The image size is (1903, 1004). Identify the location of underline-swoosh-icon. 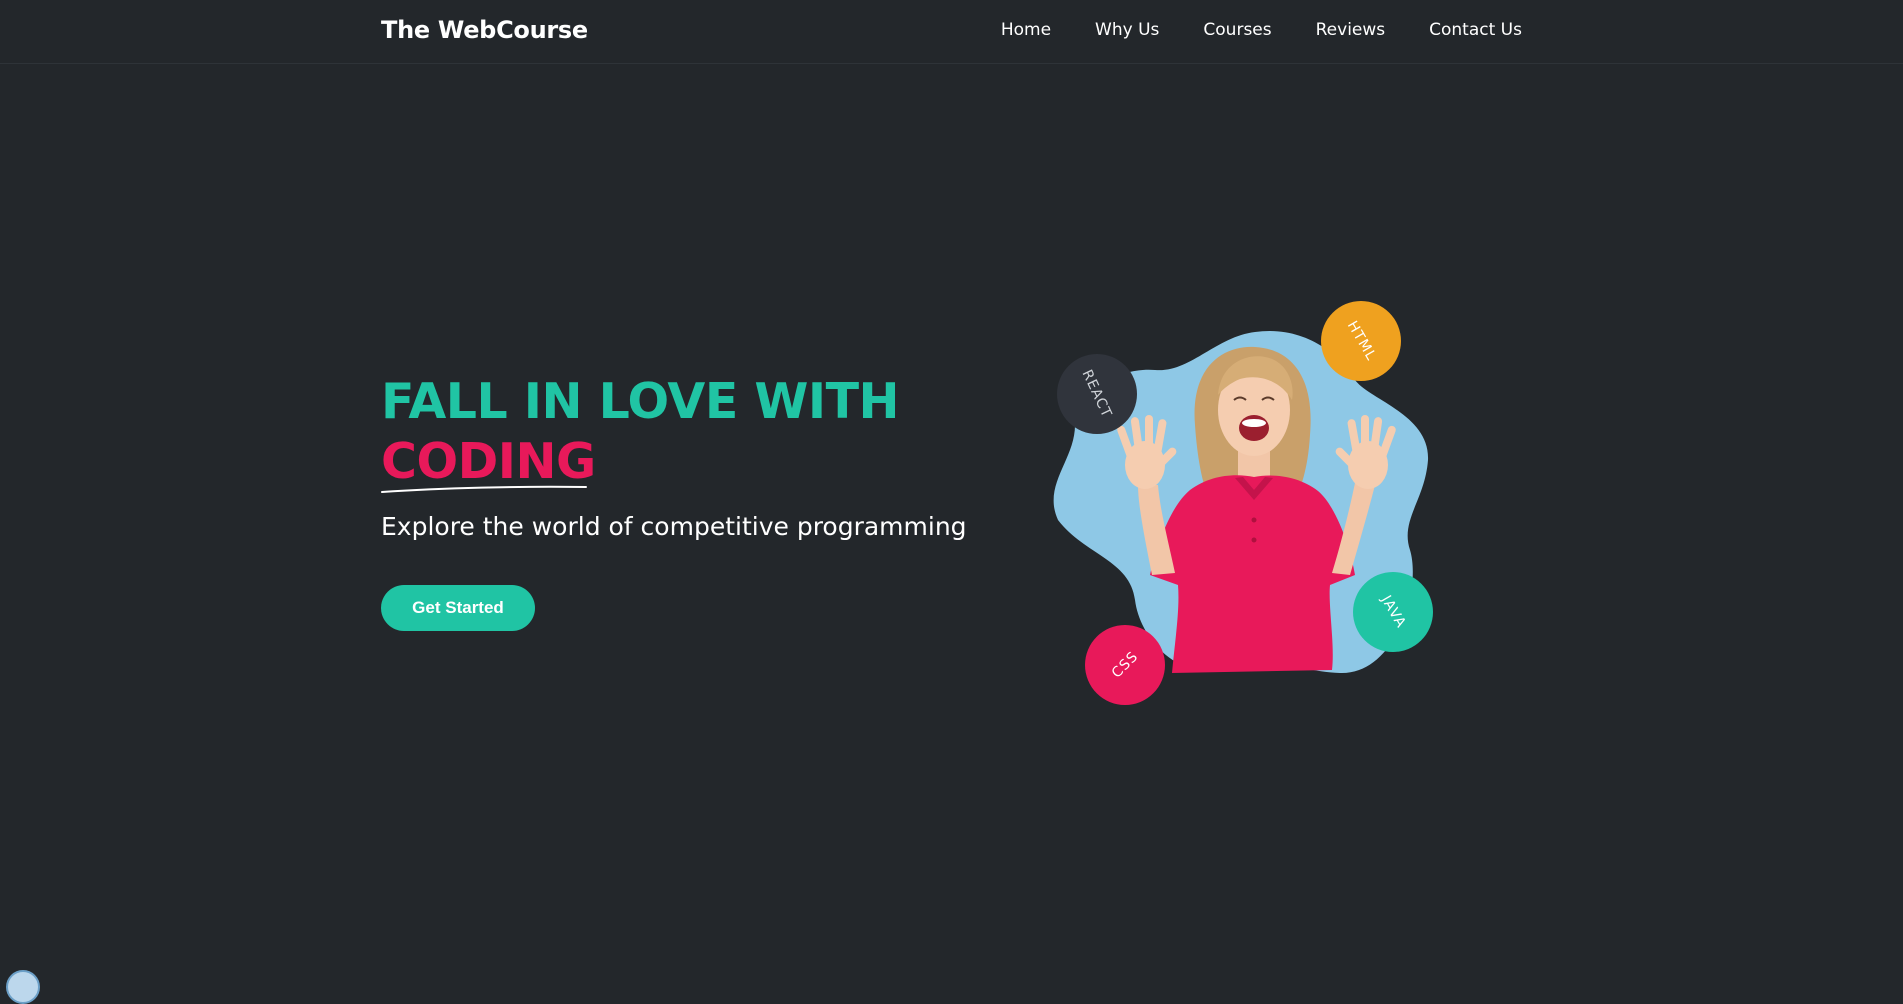
(484, 489).